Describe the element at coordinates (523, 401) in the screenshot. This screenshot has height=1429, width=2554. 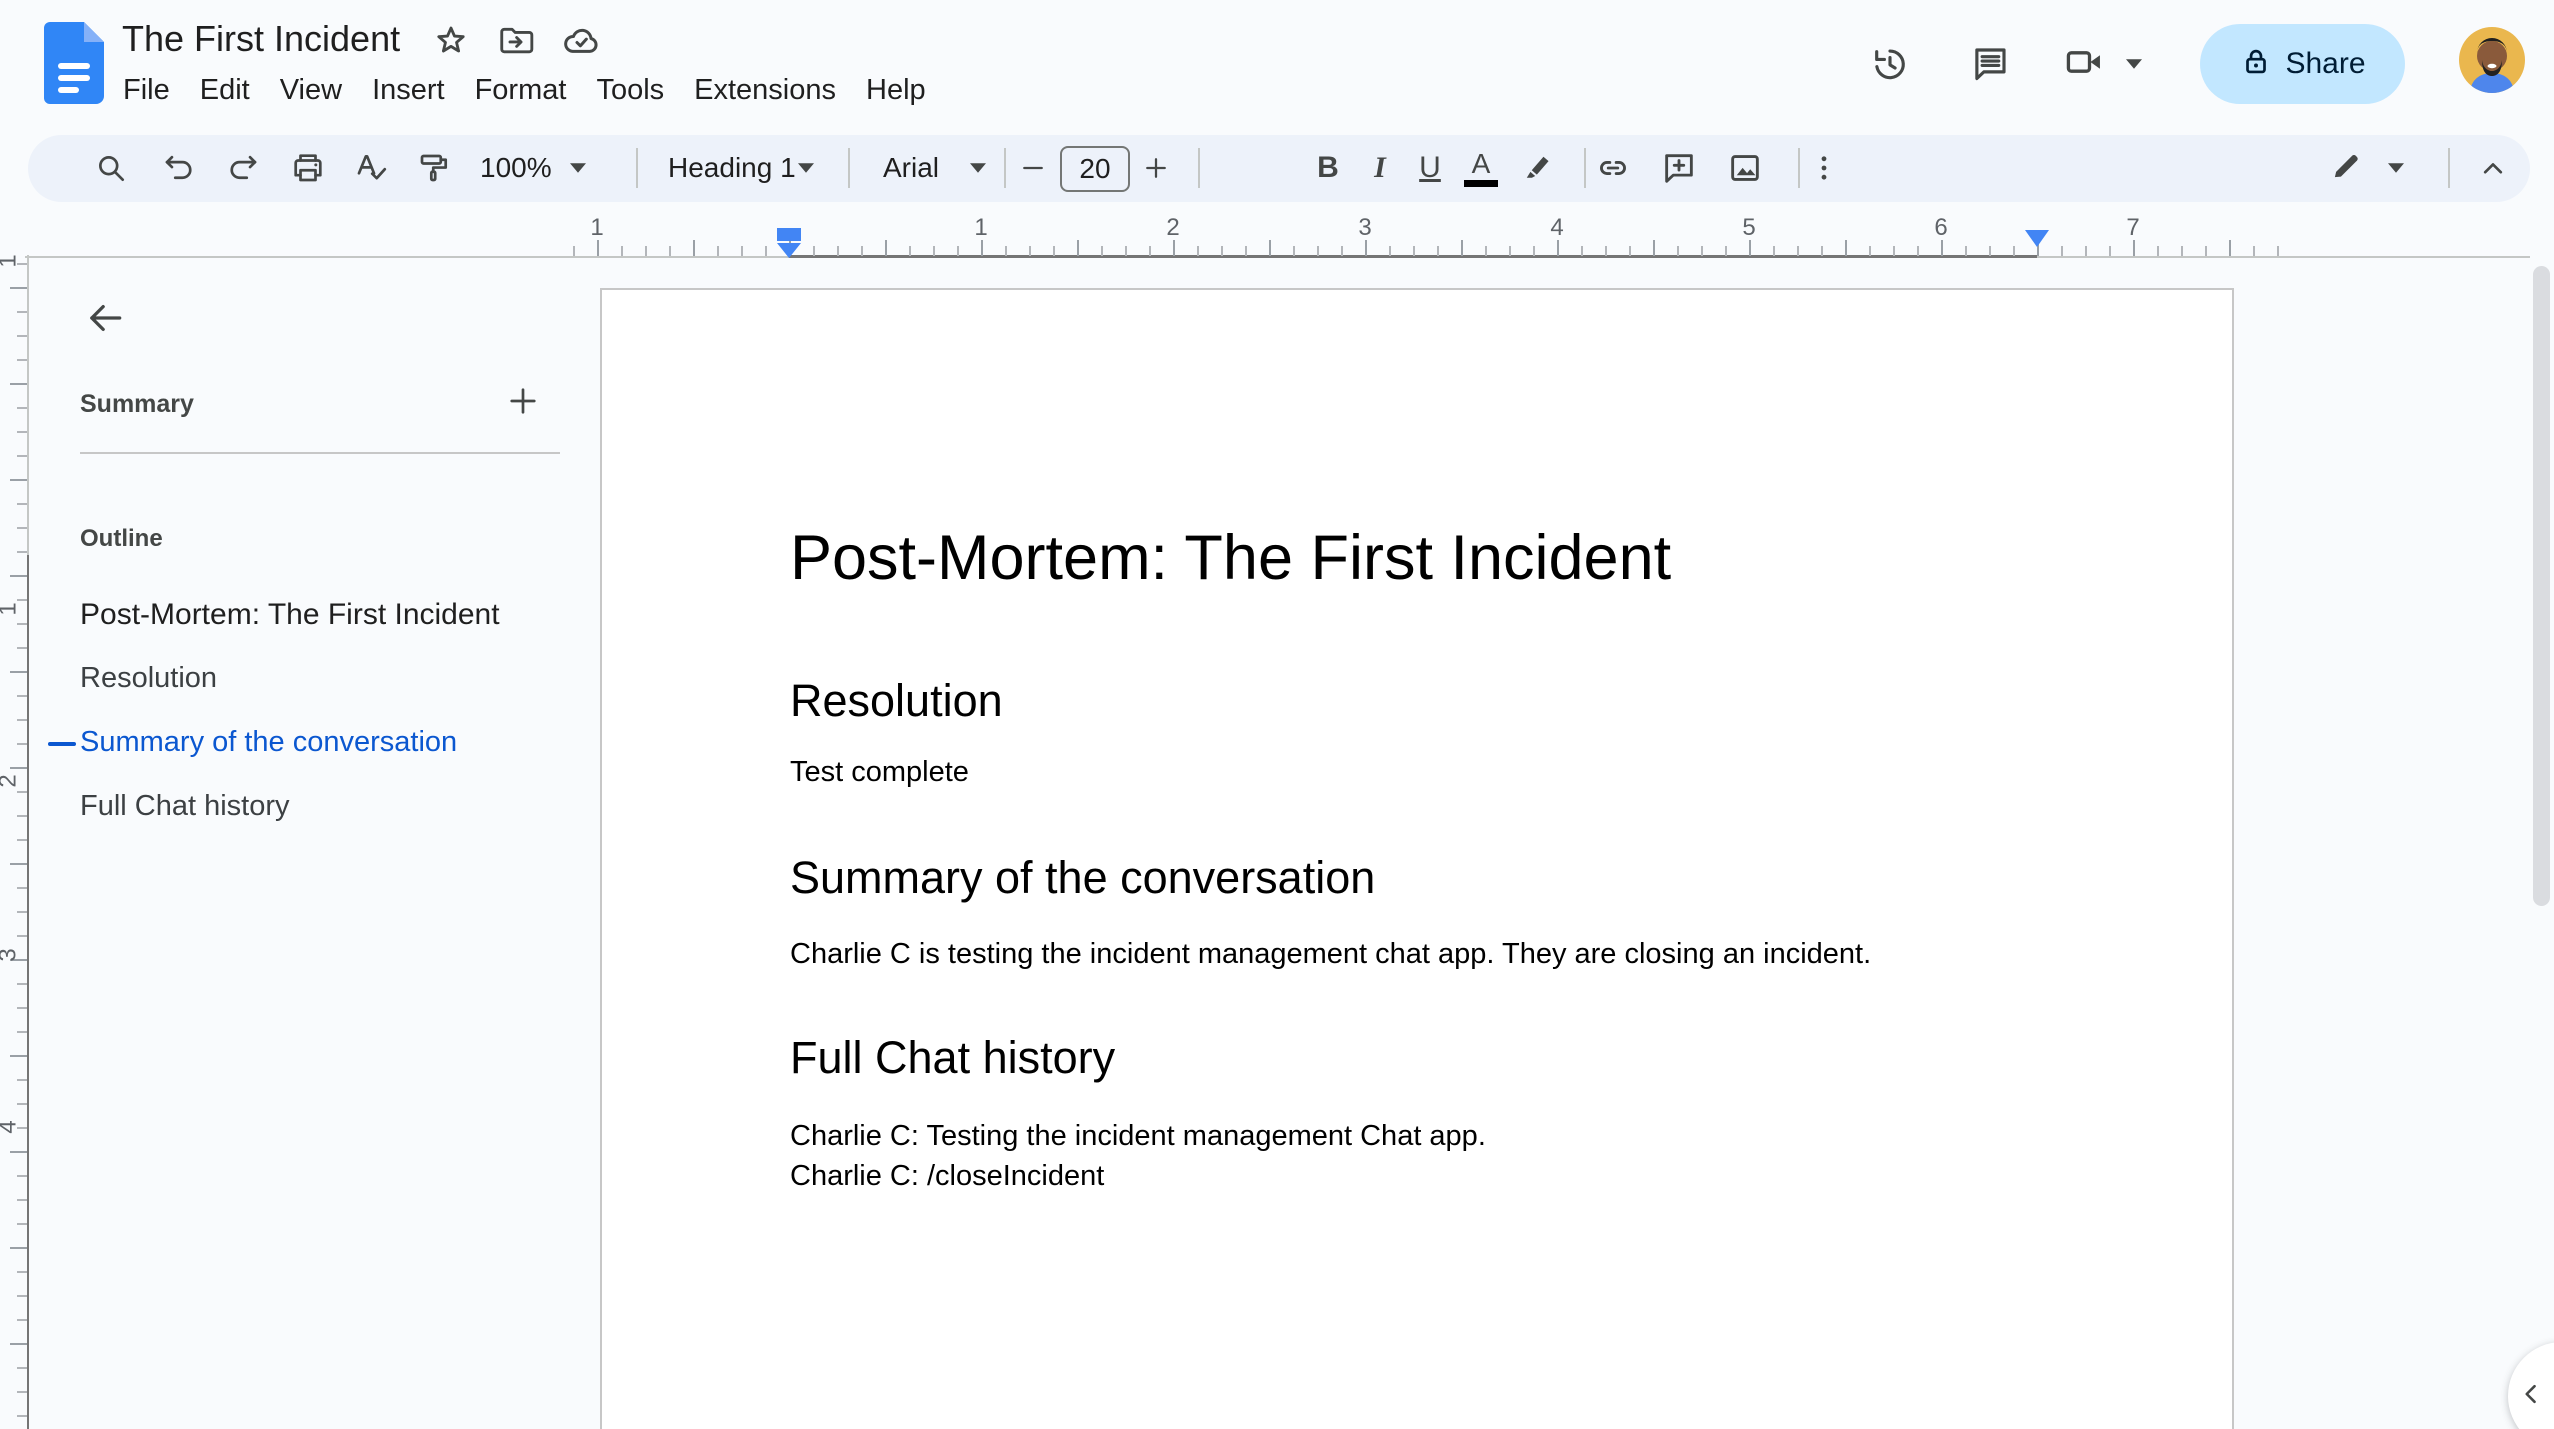
I see `add-summary-icon` at that location.